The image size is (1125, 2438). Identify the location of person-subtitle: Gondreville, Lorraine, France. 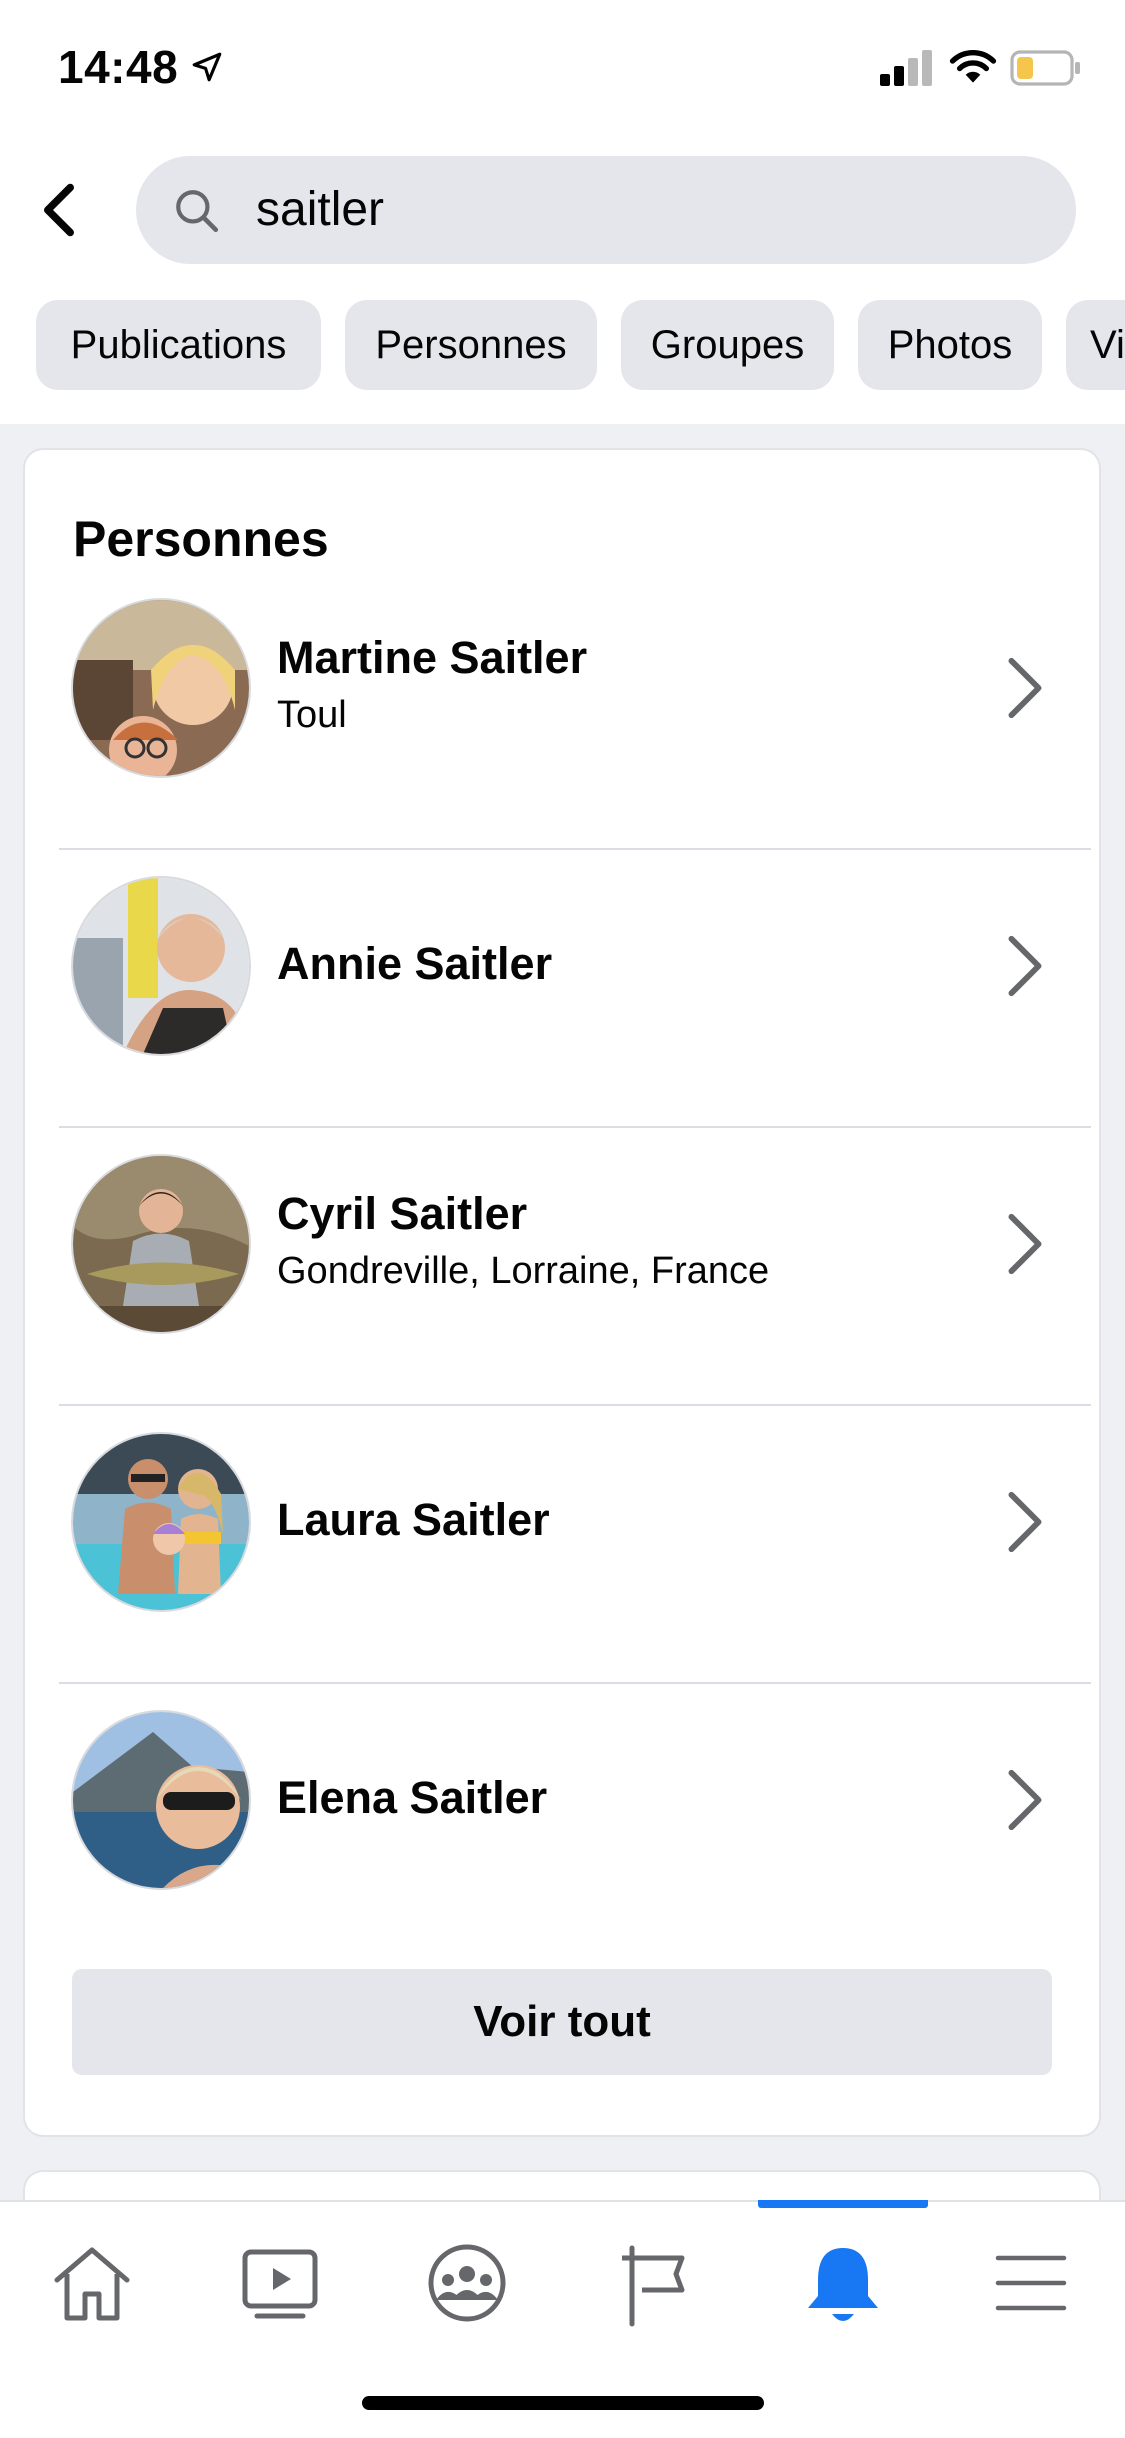
(523, 1271).